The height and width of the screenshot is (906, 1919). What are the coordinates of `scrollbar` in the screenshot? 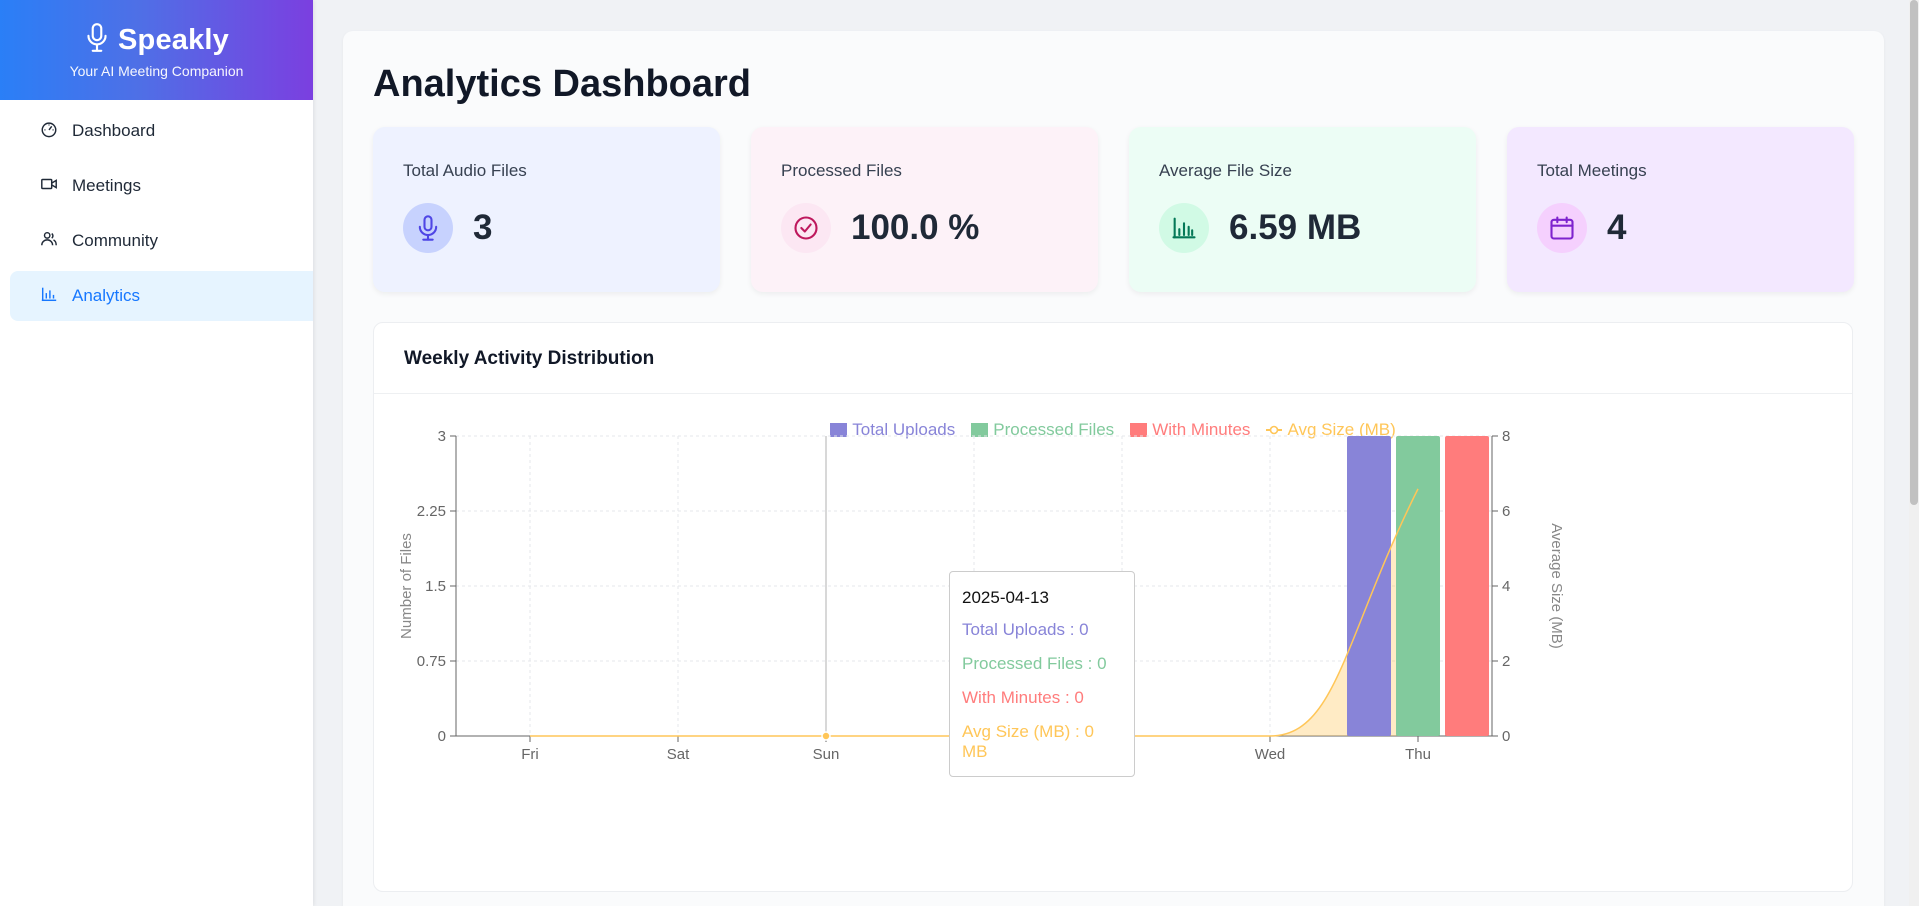 It's located at (1914, 453).